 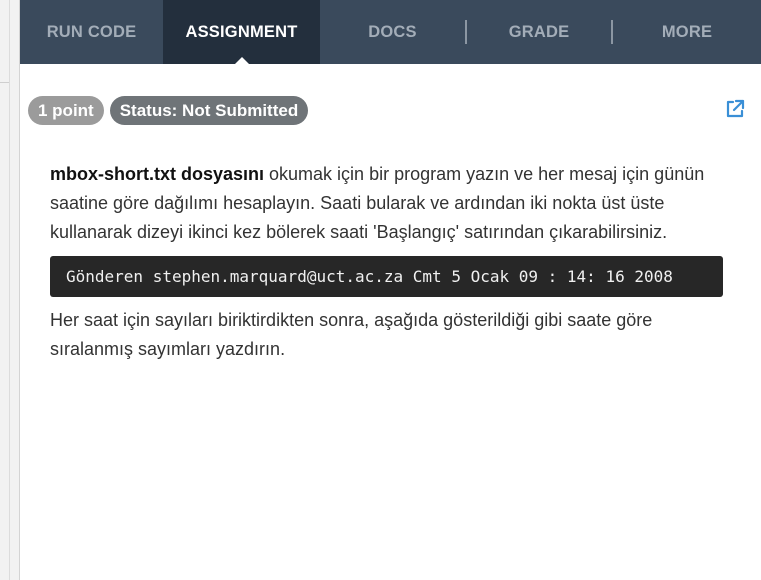 I want to click on editor-gutter, so click(x=10, y=290).